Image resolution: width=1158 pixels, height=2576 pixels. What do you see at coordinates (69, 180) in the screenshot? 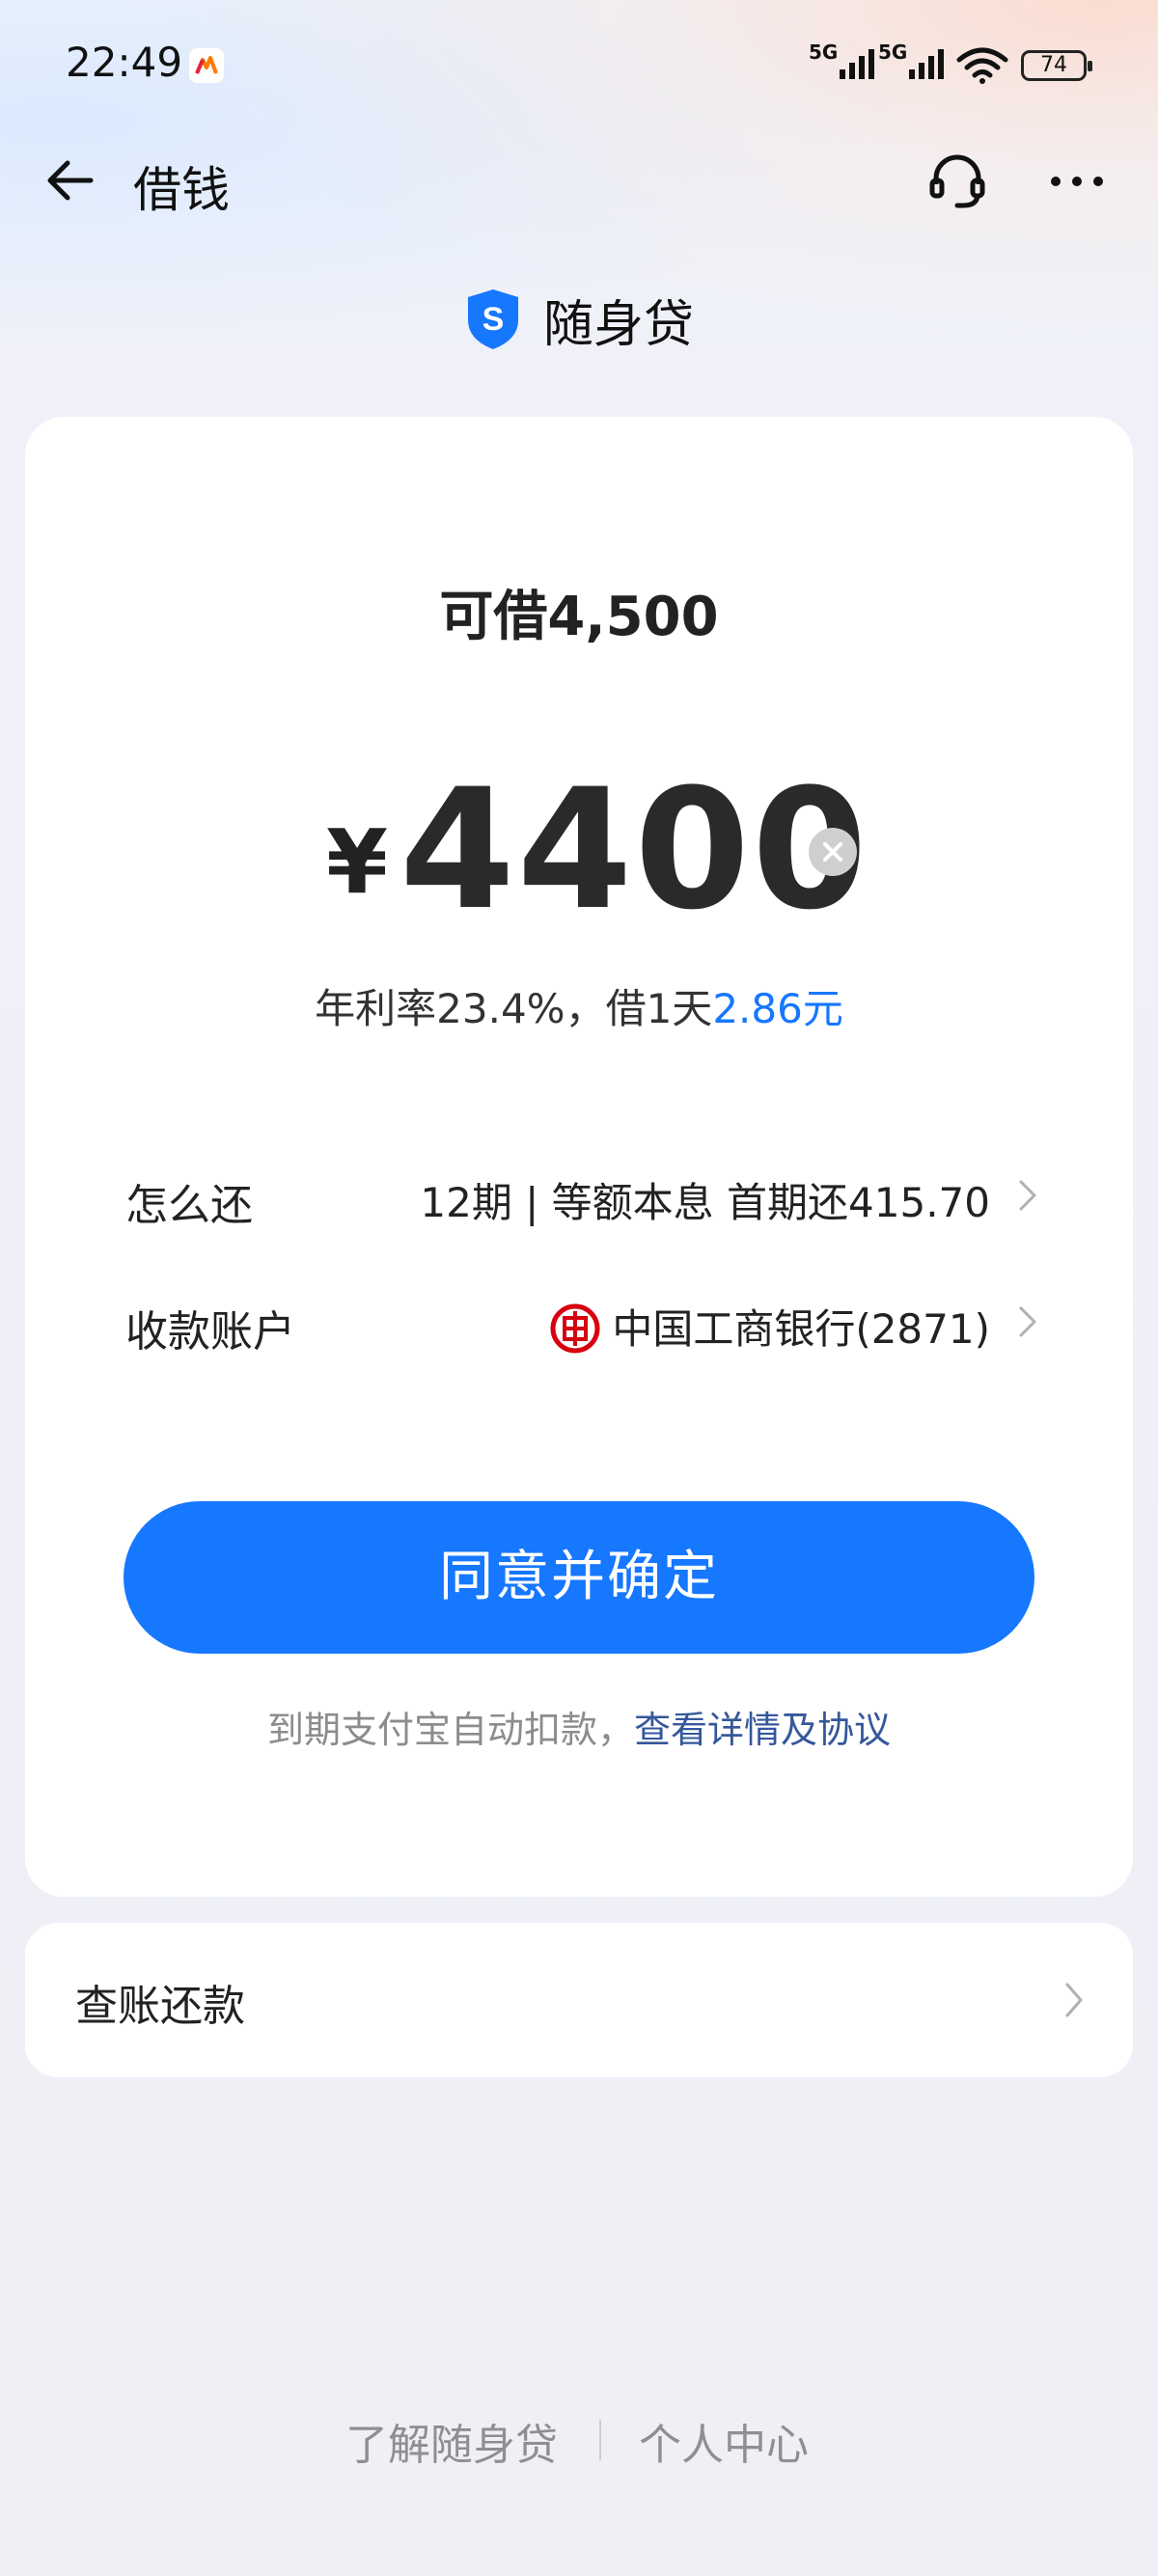
I see `back-arrow-icon` at bounding box center [69, 180].